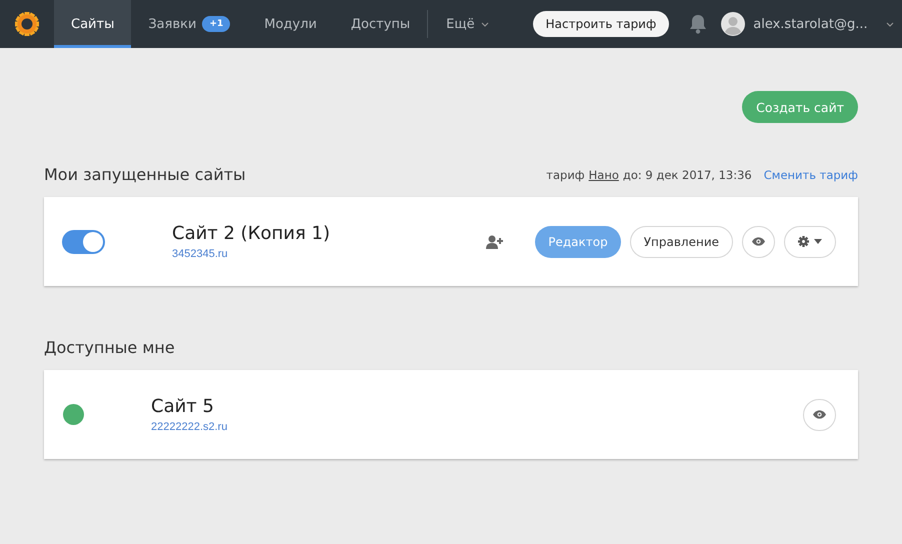 The width and height of the screenshot is (902, 544). I want to click on site-domain-link: 22222222.s2.ru, so click(189, 427).